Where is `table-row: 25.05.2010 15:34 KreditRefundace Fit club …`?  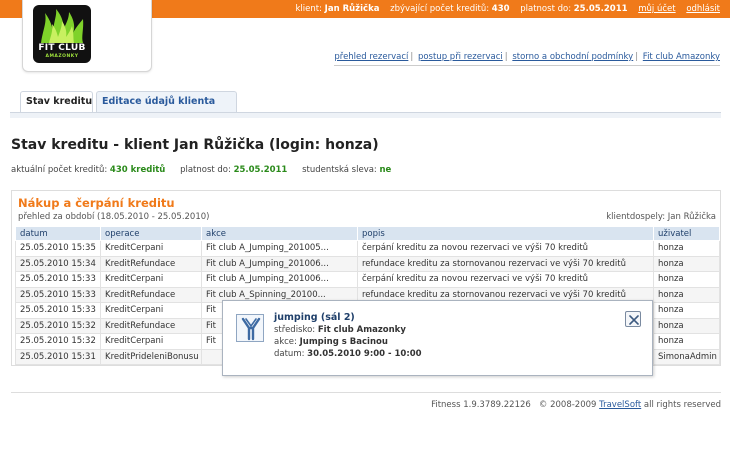 table-row: 25.05.2010 15:34 KreditRefundace Fit club … is located at coordinates (367, 263).